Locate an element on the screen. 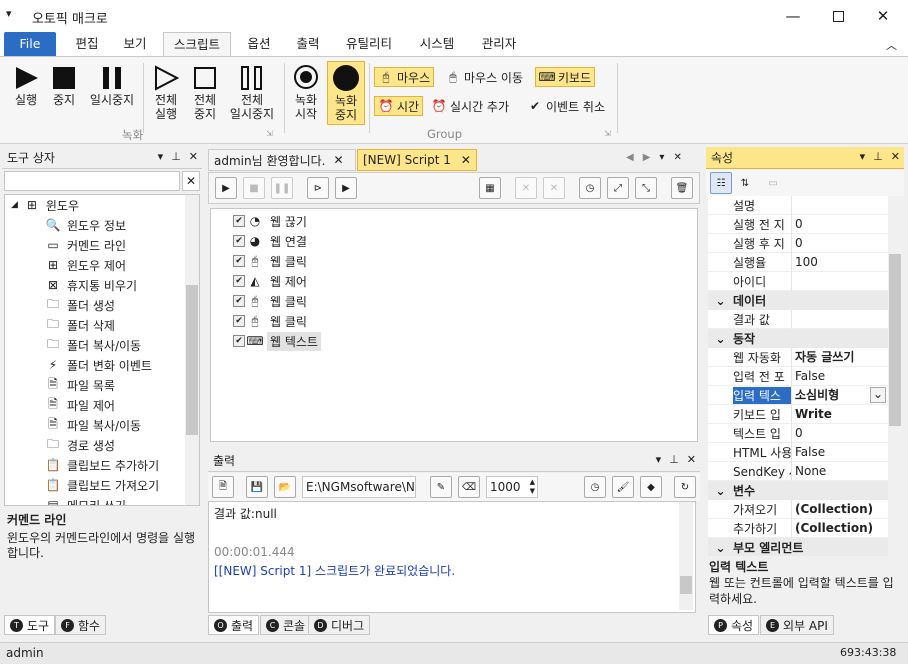 This screenshot has width=908, height=664. toolbox-item: 🗎 파일 목록 is located at coordinates (80, 385).